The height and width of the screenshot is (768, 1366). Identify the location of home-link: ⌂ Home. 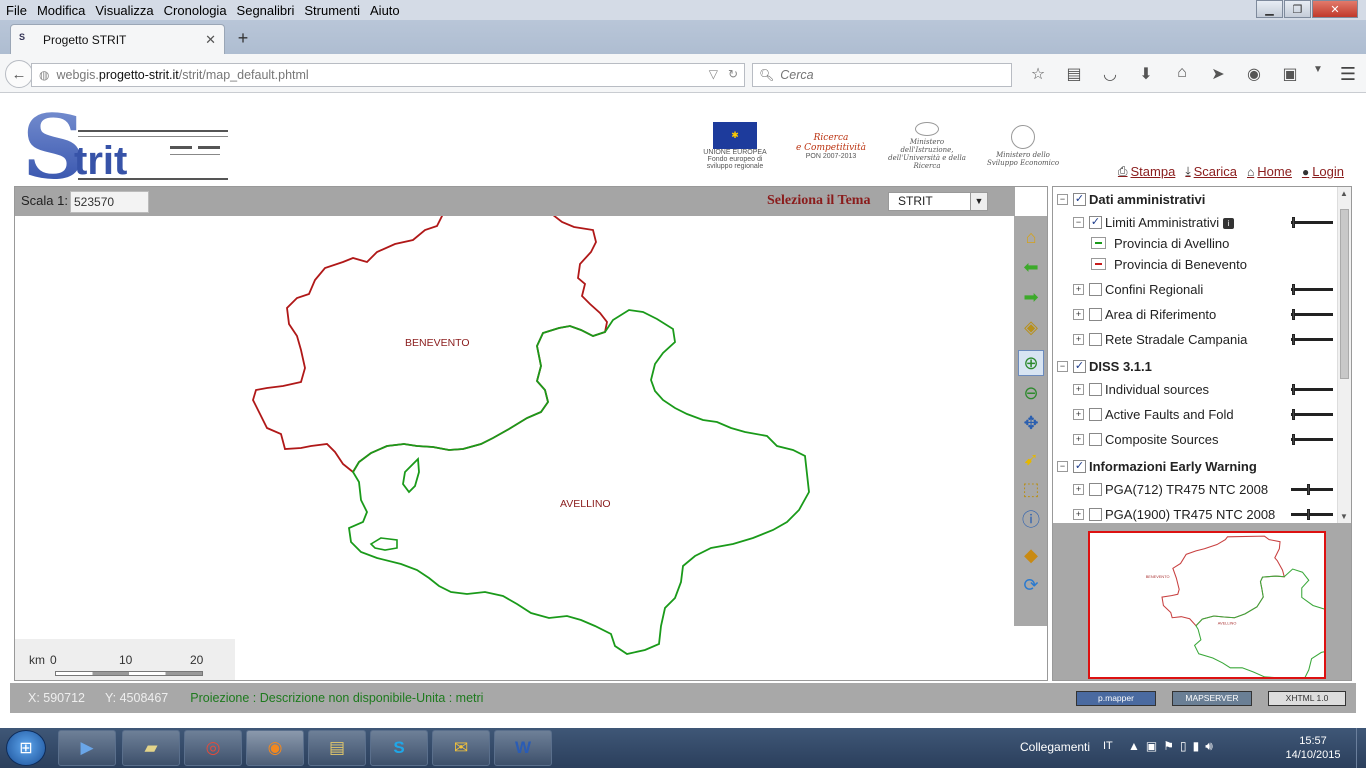
(1269, 171).